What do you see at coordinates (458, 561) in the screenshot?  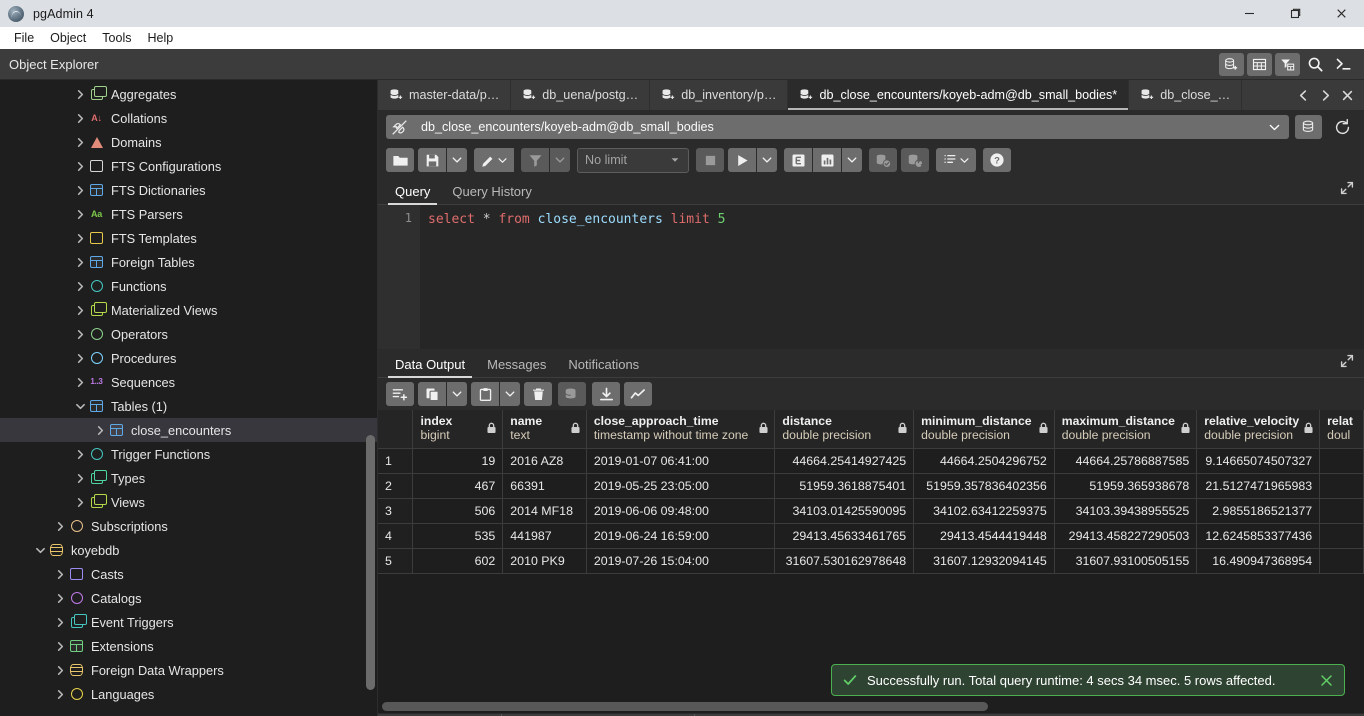 I see `grid-cell-index: 602` at bounding box center [458, 561].